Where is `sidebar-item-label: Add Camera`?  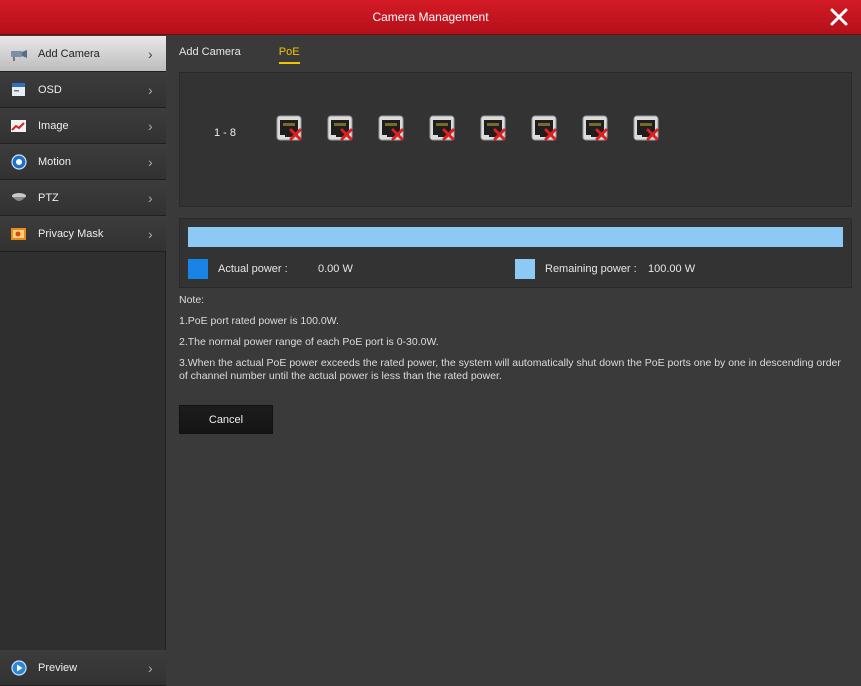
sidebar-item-label: Add Camera is located at coordinates (69, 53).